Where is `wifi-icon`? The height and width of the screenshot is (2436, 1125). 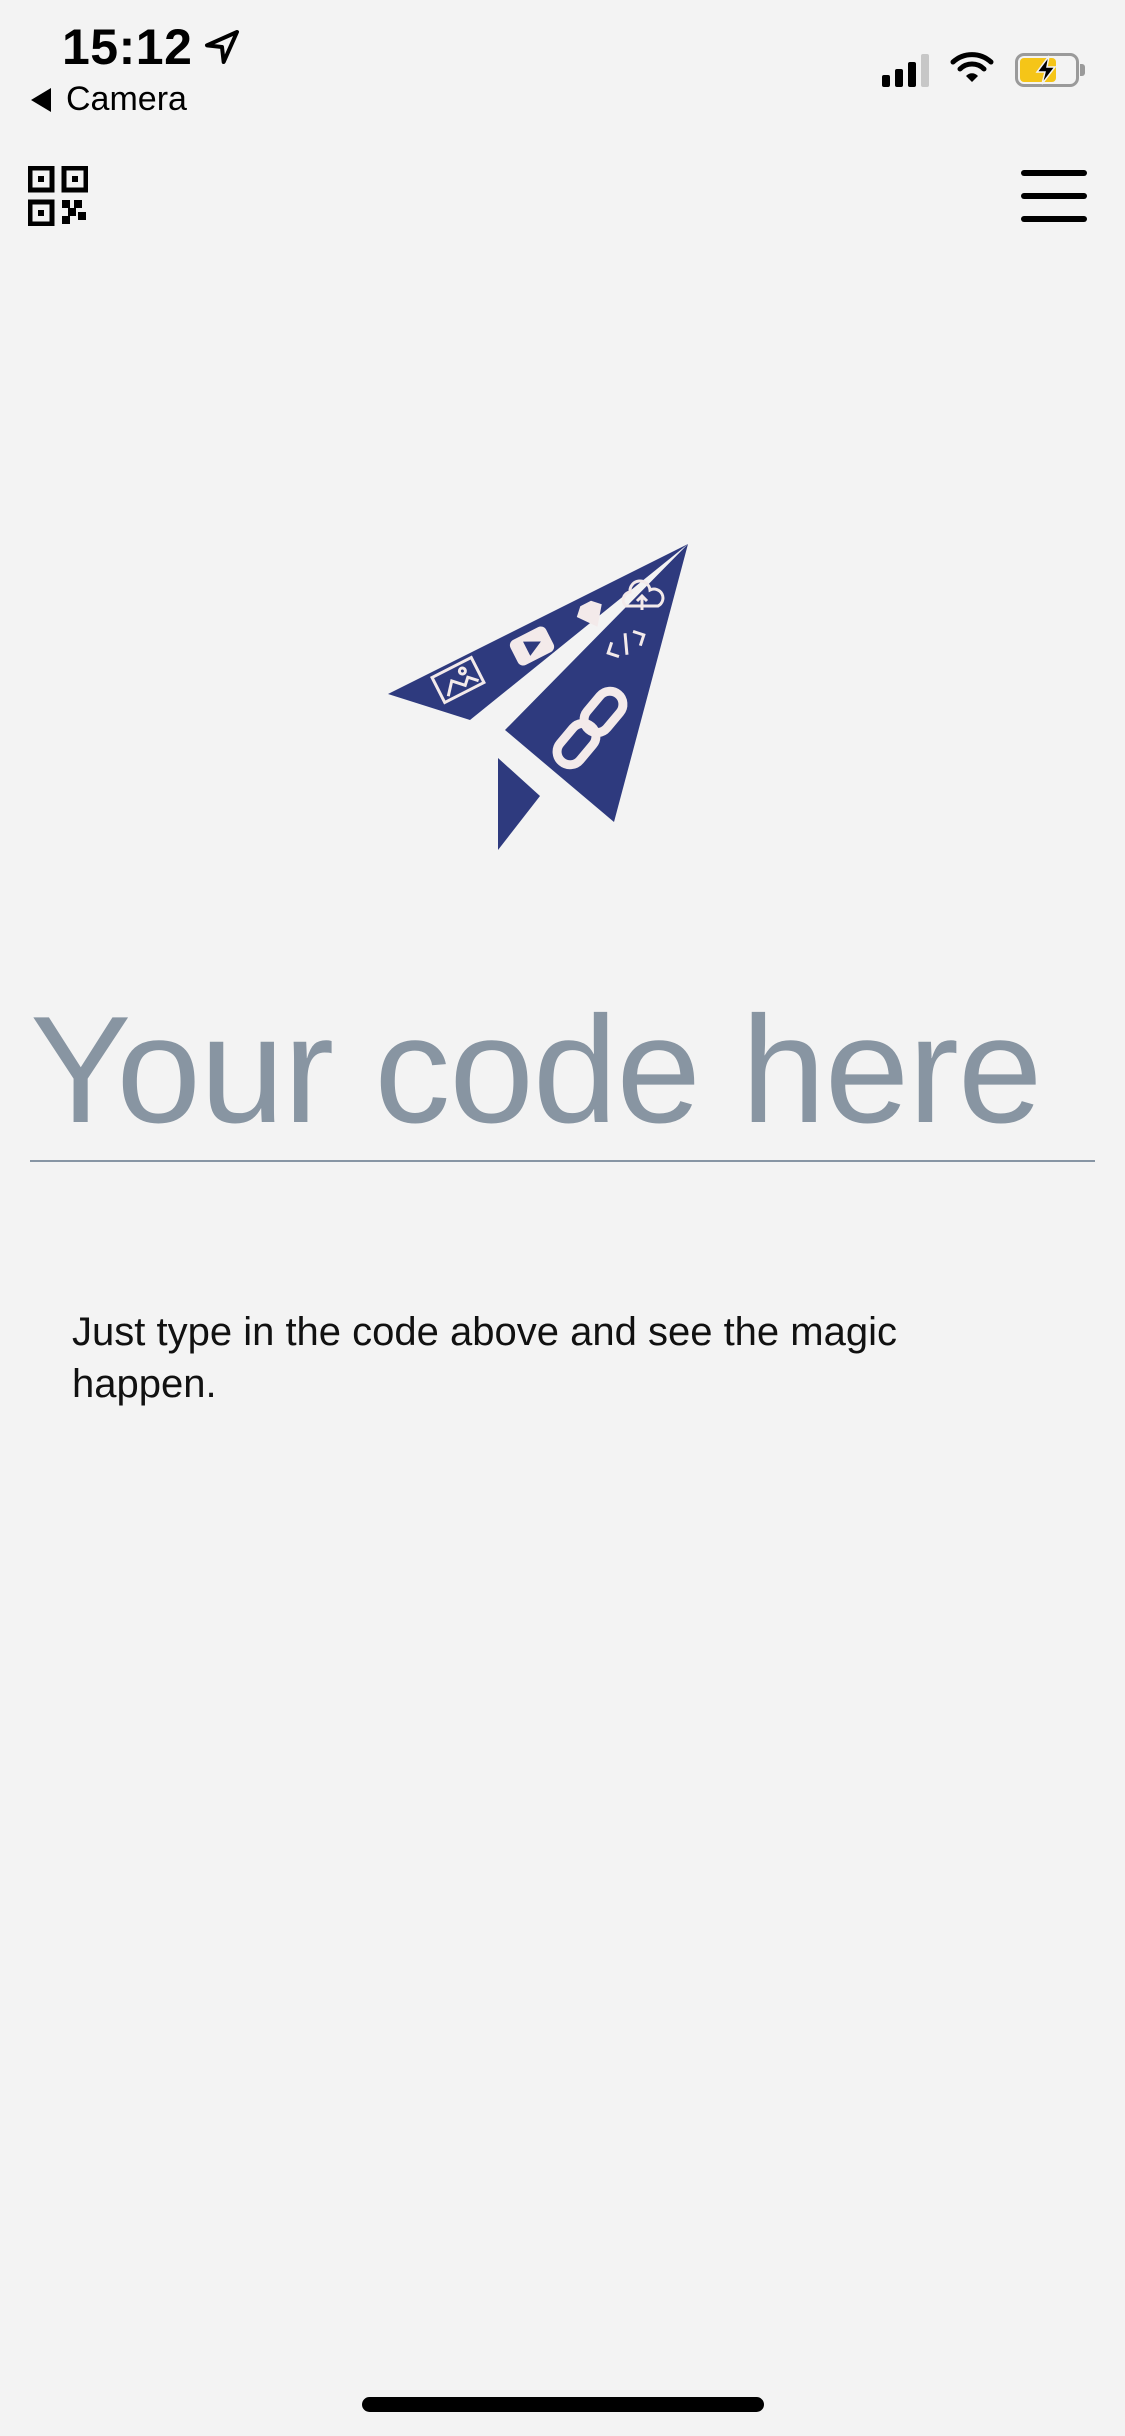 wifi-icon is located at coordinates (972, 69).